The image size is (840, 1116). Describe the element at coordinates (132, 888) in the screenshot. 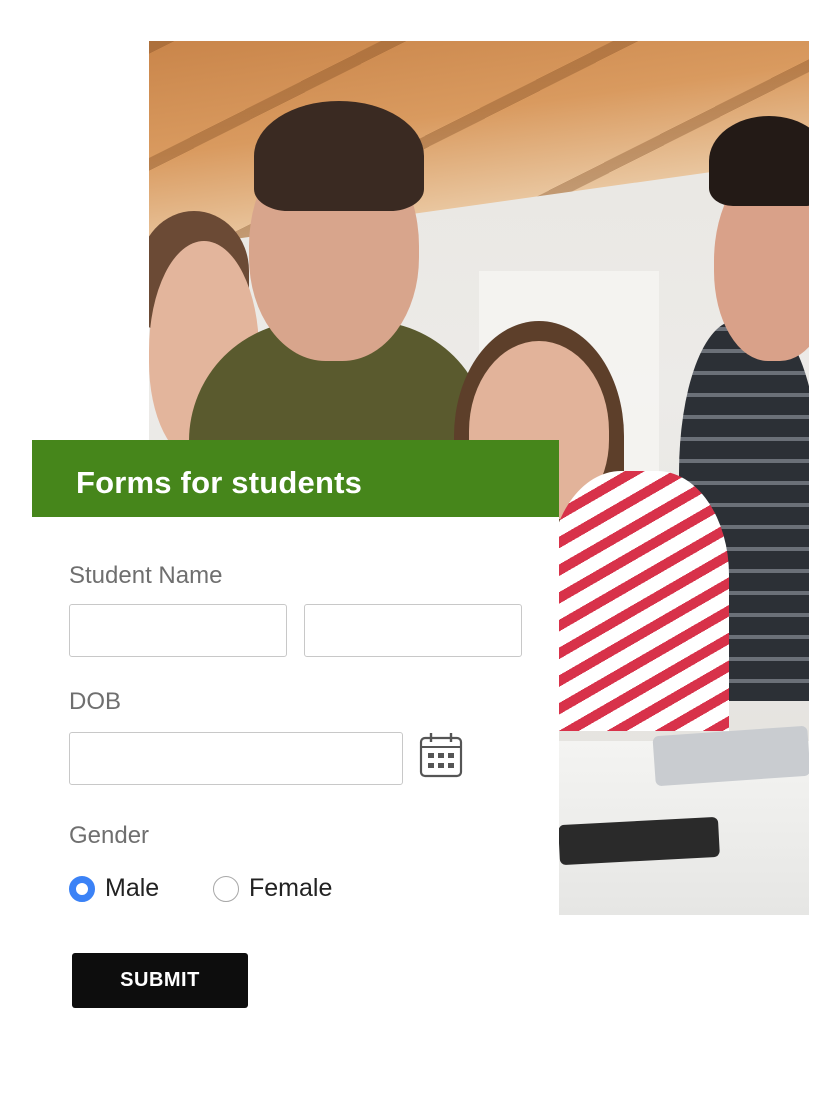

I see `gender-option-label: Male` at that location.